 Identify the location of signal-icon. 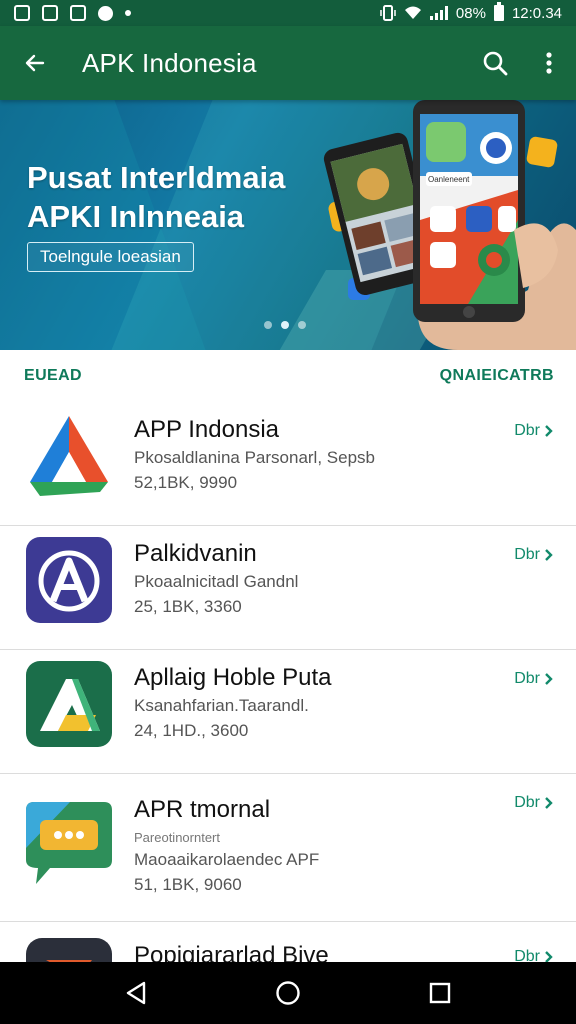
(438, 13).